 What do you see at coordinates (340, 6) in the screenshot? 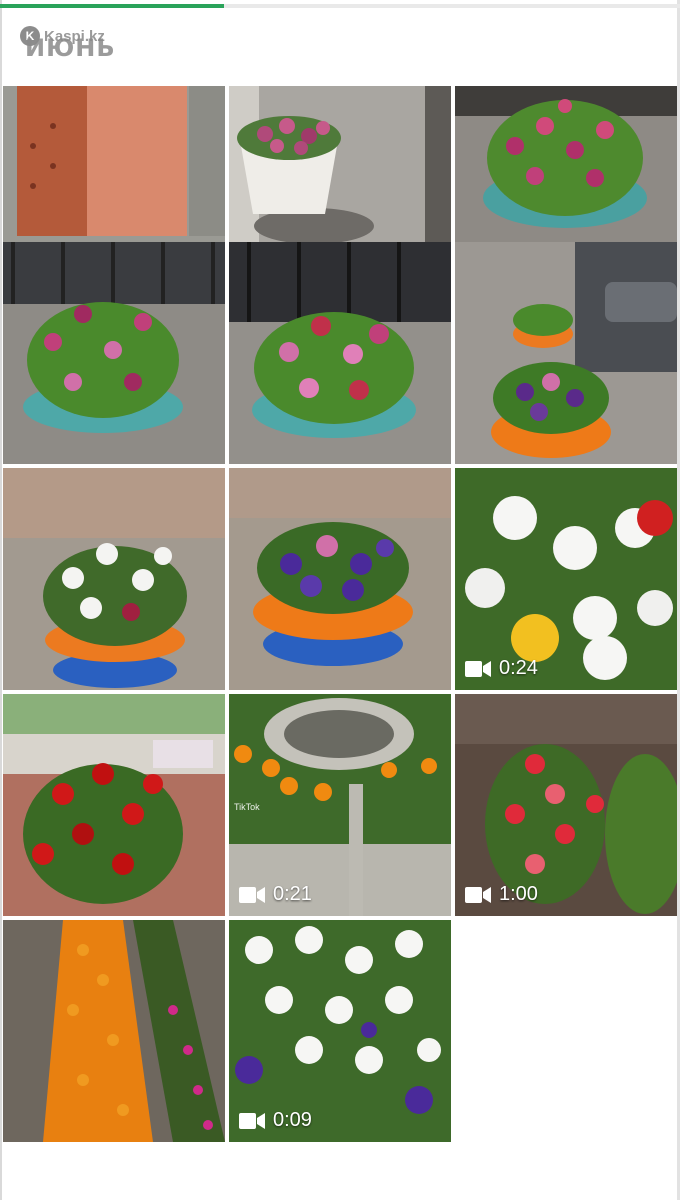
I see `story-progress-track` at bounding box center [340, 6].